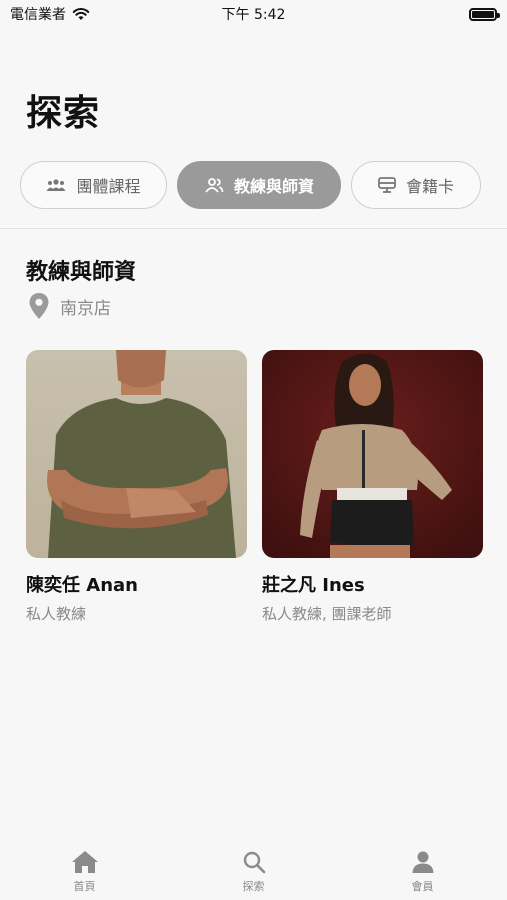 The width and height of the screenshot is (507, 900). I want to click on bottom-tab-bar: 首頁 探索 會員, so click(253, 870).